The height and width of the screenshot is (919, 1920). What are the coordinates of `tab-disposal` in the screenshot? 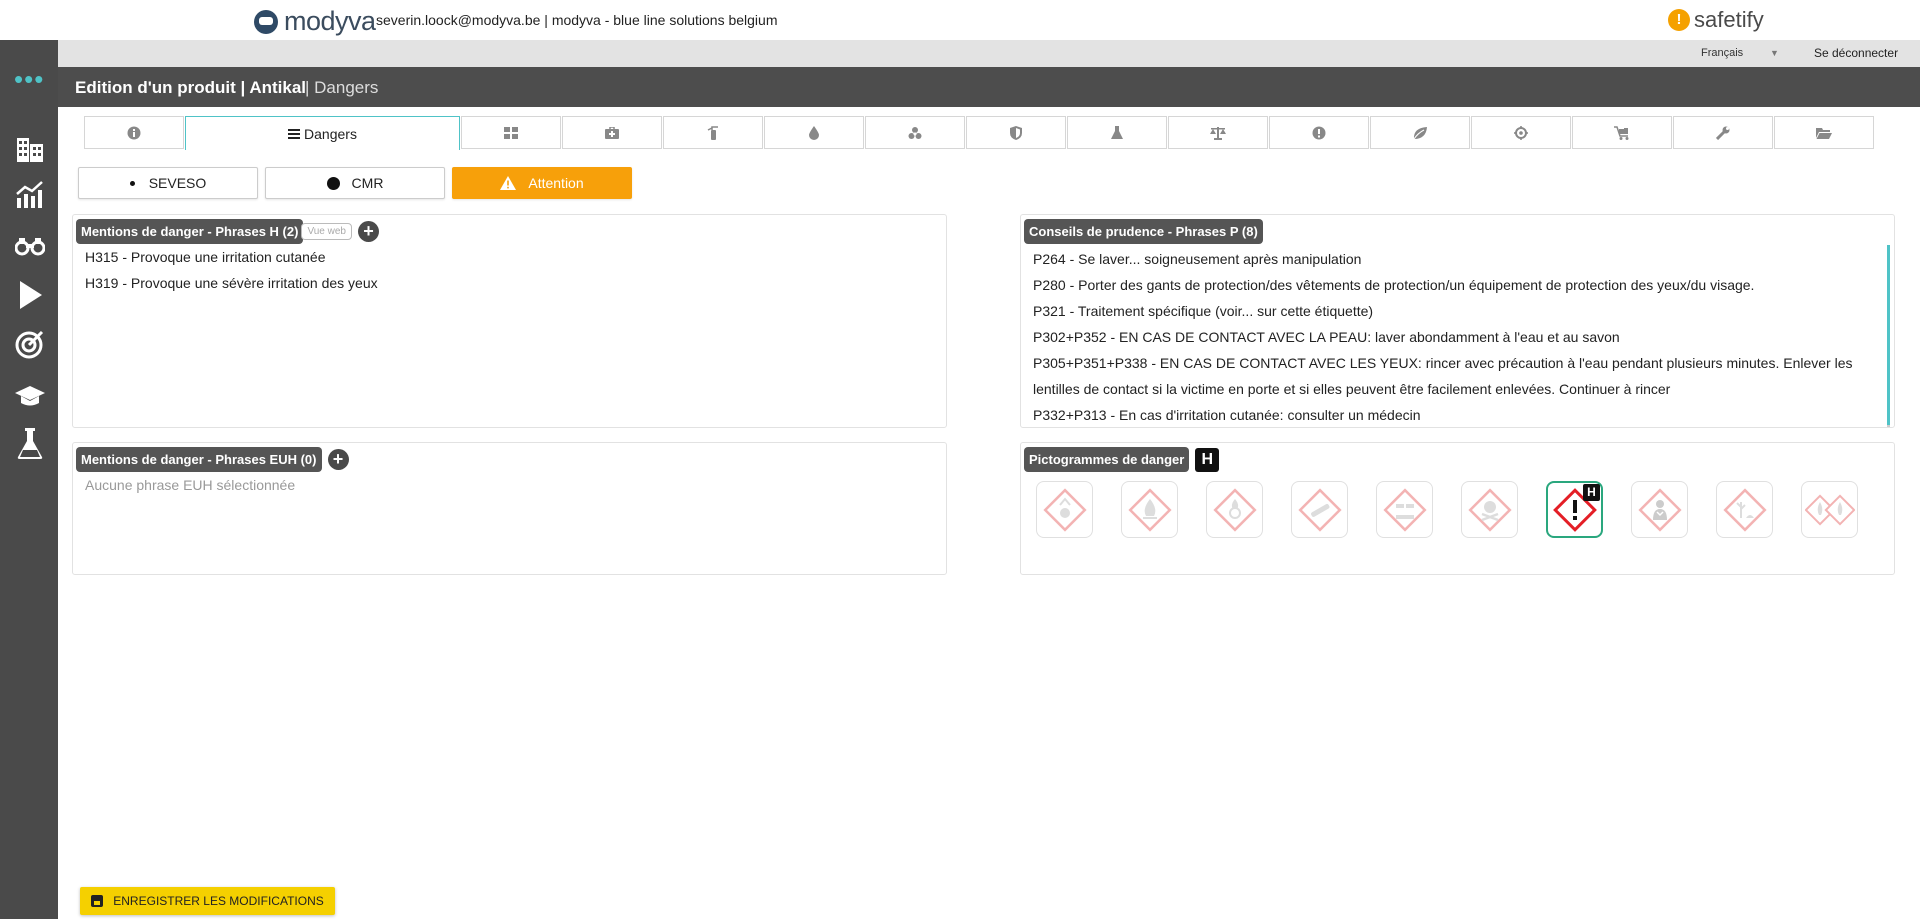 It's located at (1521, 132).